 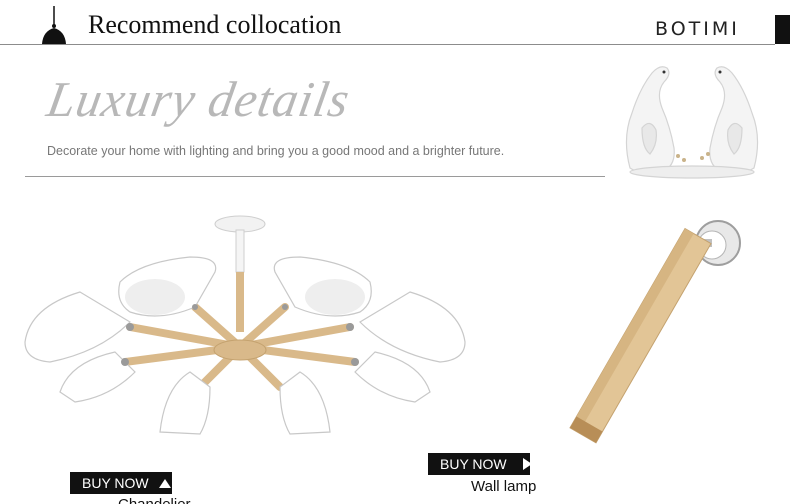 I want to click on chandelier-caption: Chandelier, so click(x=154, y=500).